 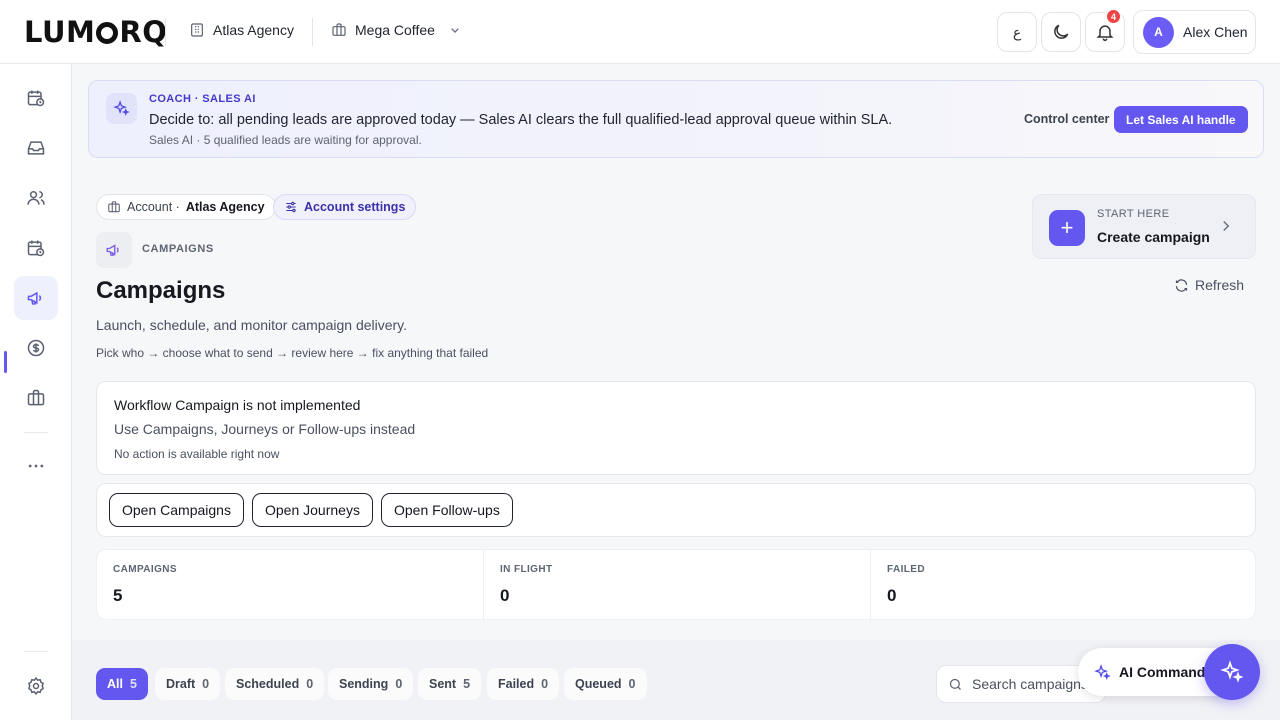 I want to click on open-journeys-button: Open Journeys, so click(x=312, y=510).